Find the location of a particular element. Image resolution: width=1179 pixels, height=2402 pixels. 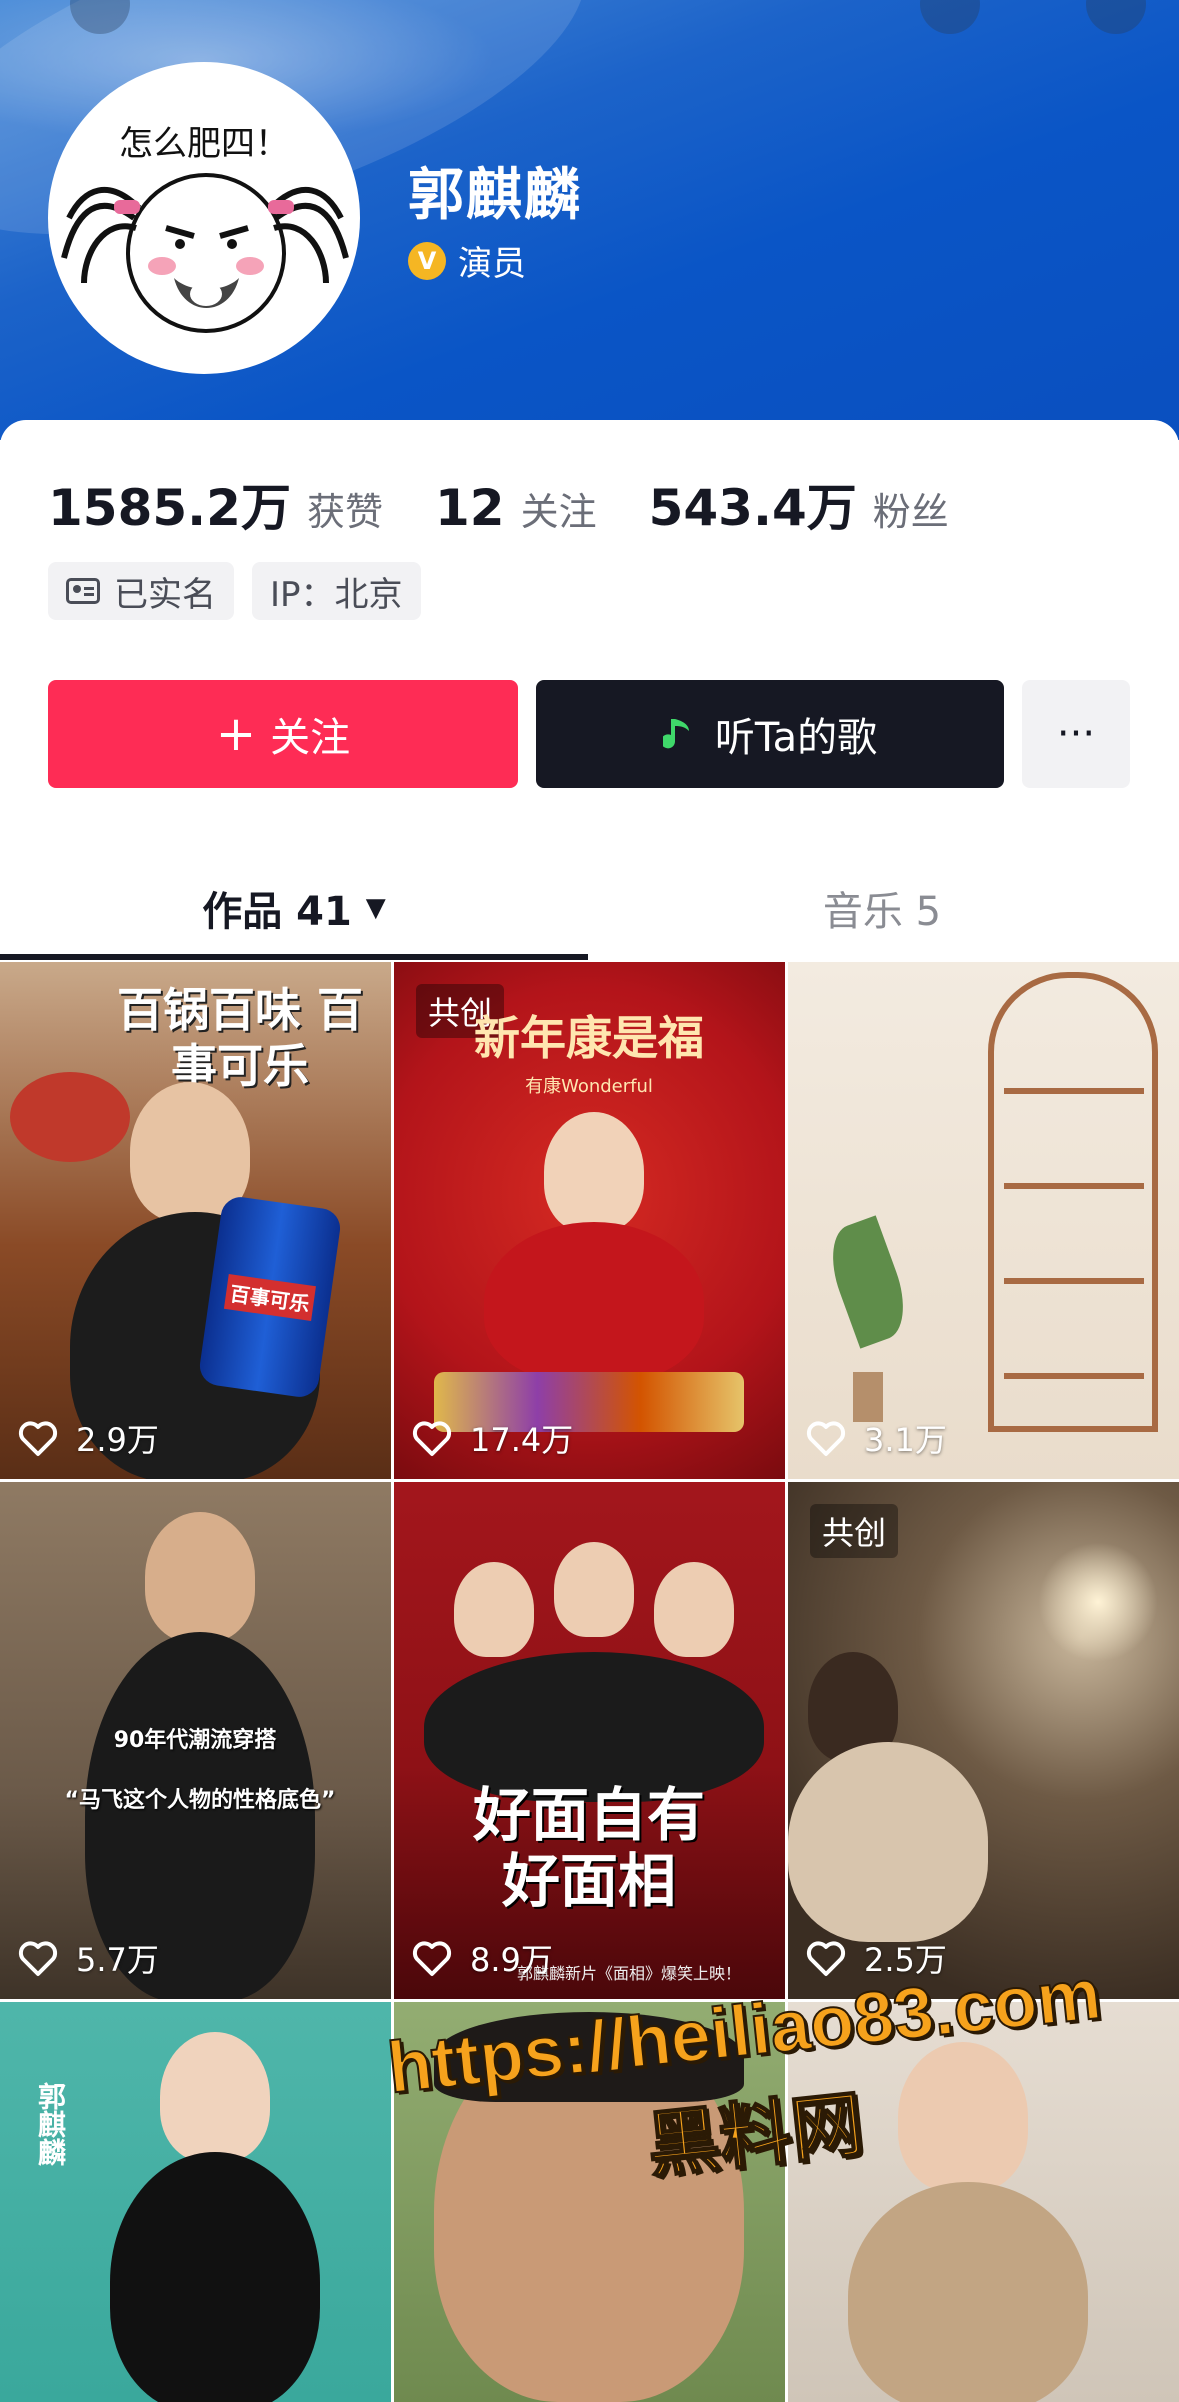

video-tile: 共创 新年康是福 有康Wonderful 17.4万 is located at coordinates (589, 1220).